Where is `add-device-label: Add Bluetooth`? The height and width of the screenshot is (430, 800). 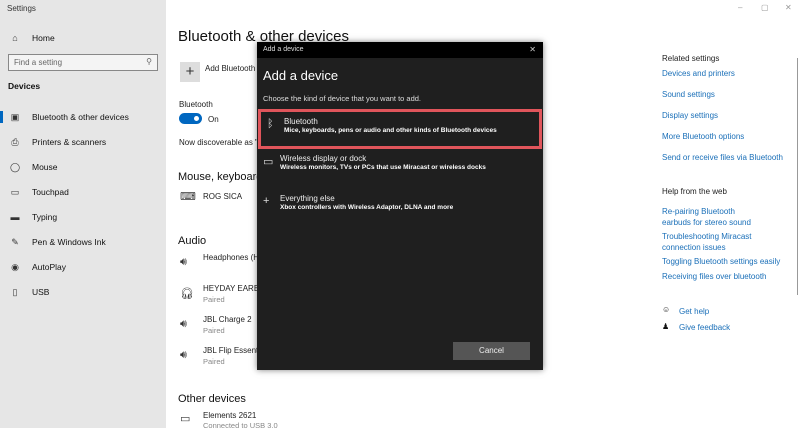
add-device-label: Add Bluetooth is located at coordinates (230, 68).